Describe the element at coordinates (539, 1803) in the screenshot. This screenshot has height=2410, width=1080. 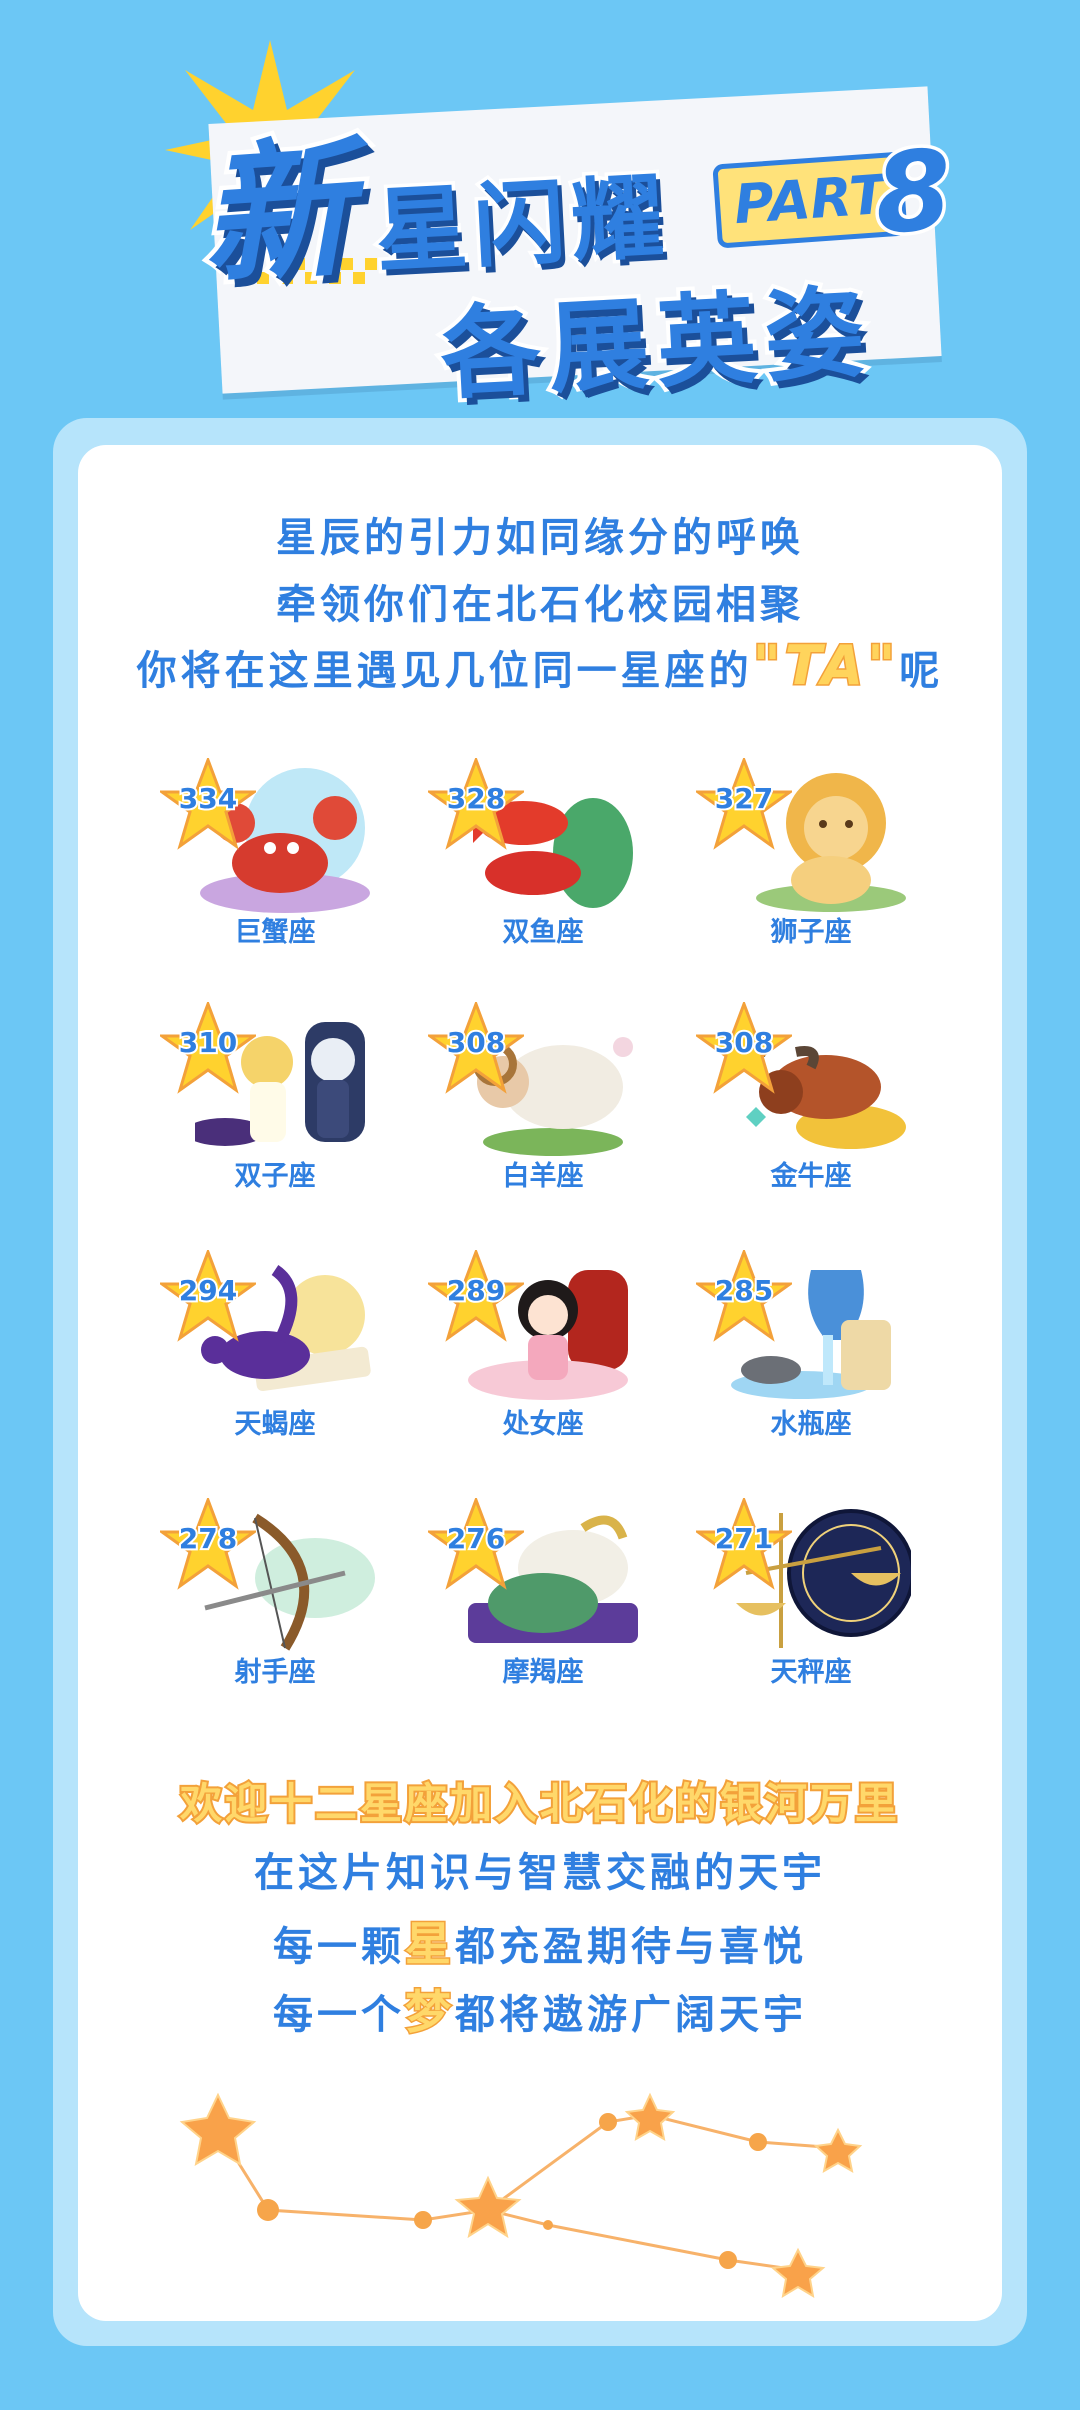
I see `welcome-line: 欢迎十二星座加入北石化的银河万里` at that location.